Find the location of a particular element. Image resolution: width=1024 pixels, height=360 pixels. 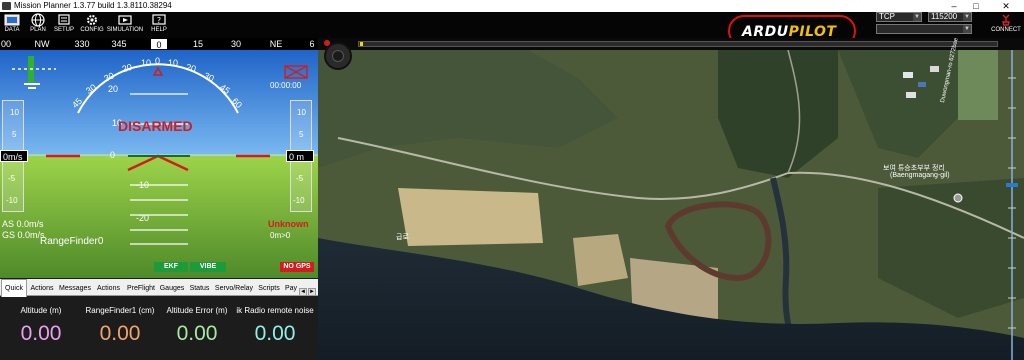

simulation-label: SIMULATION is located at coordinates (125, 30).